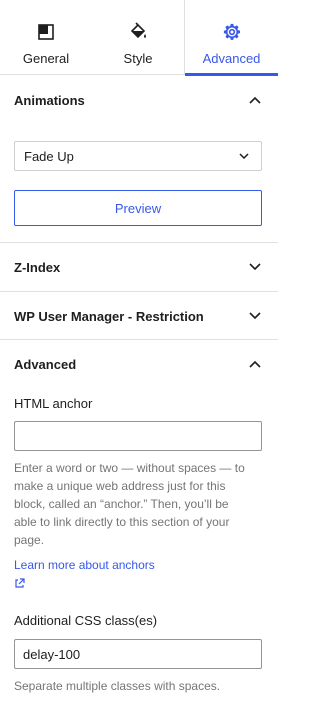  Describe the element at coordinates (86, 620) in the screenshot. I see `css-classes-label: Additional CSS class(es)` at that location.